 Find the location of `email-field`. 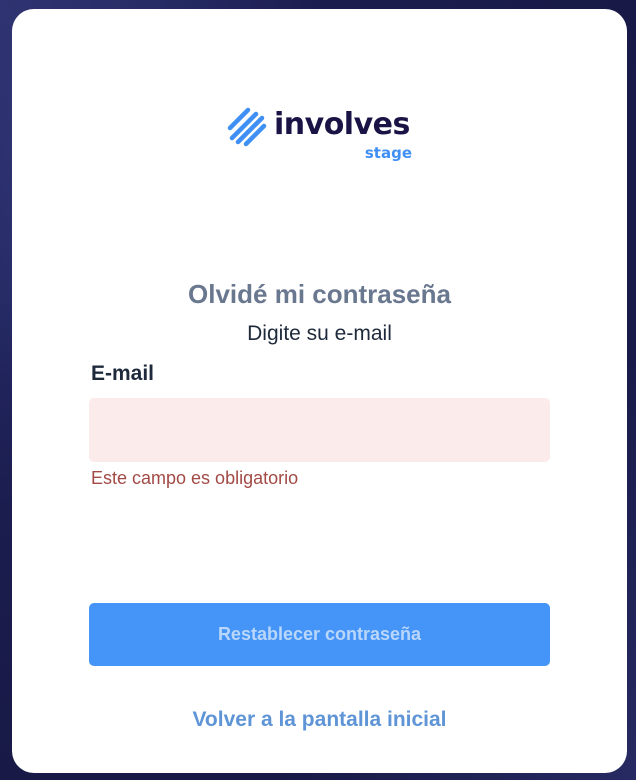

email-field is located at coordinates (319, 430).